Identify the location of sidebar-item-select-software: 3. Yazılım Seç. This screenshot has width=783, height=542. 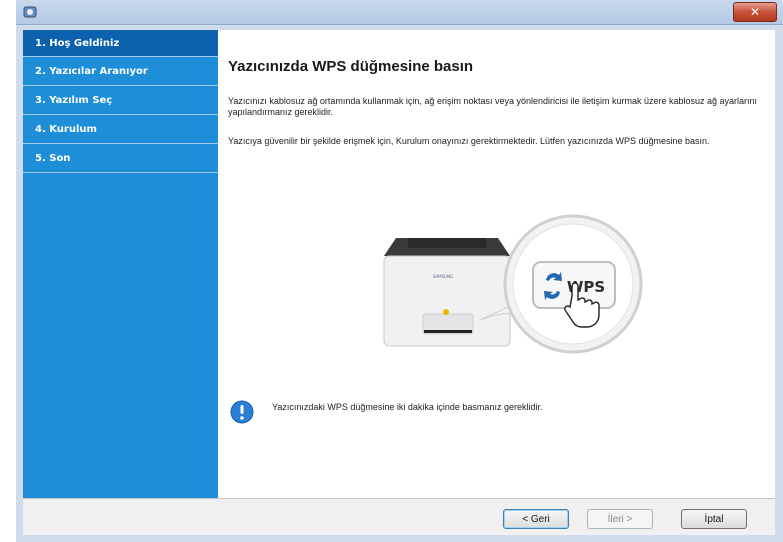
(120, 100).